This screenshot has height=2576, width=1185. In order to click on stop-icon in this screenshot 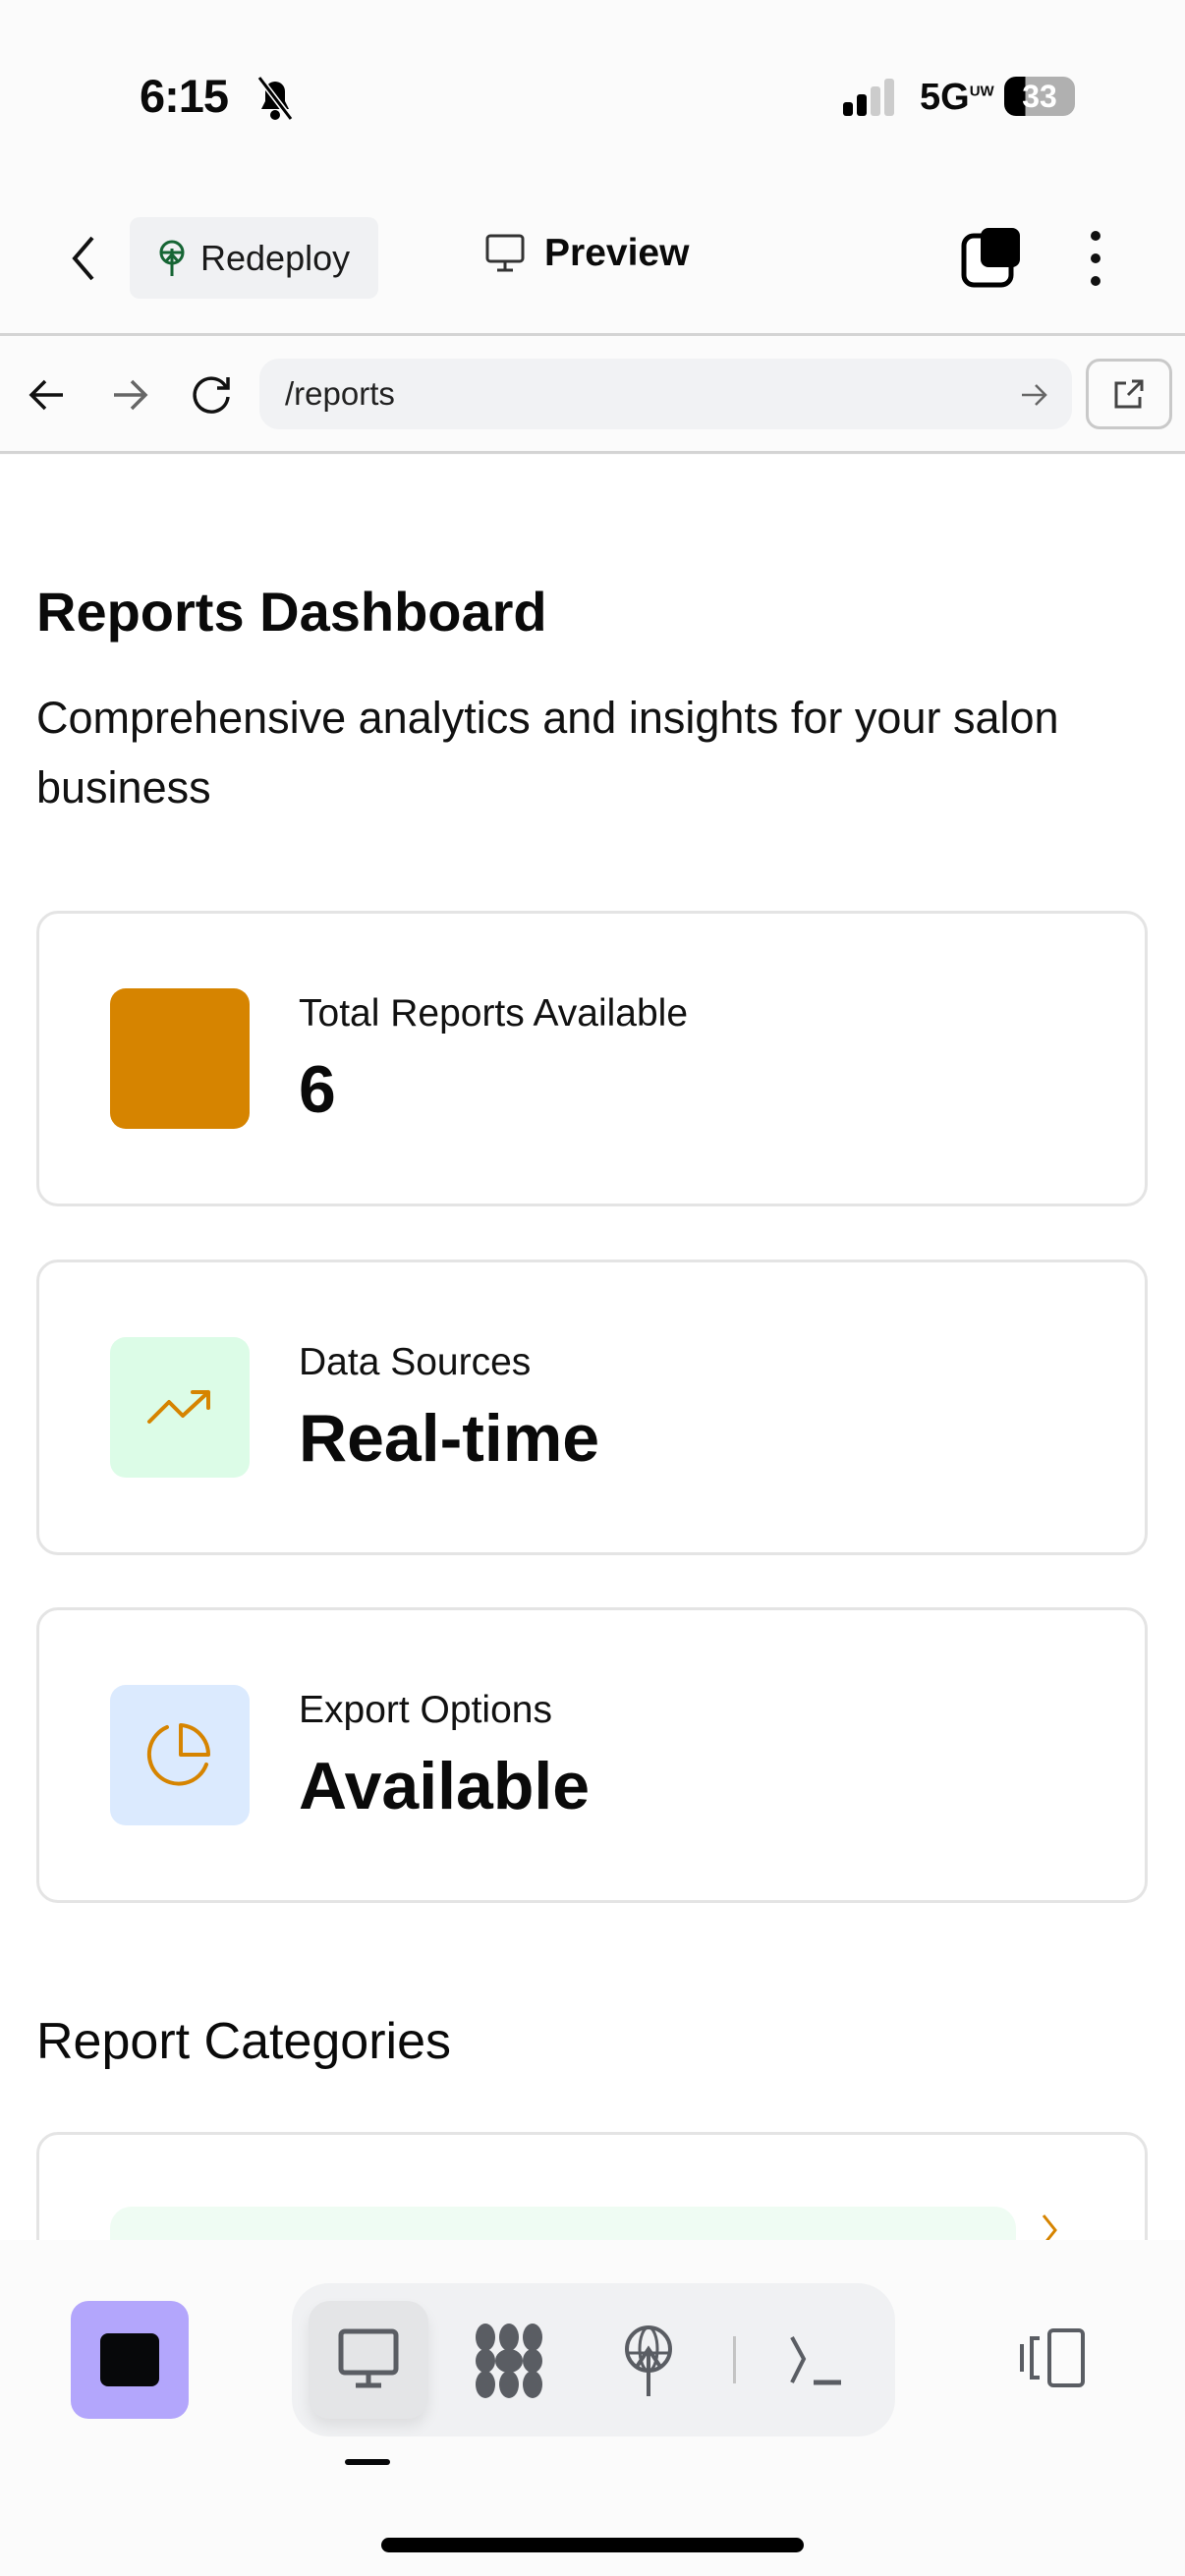, I will do `click(130, 2359)`.